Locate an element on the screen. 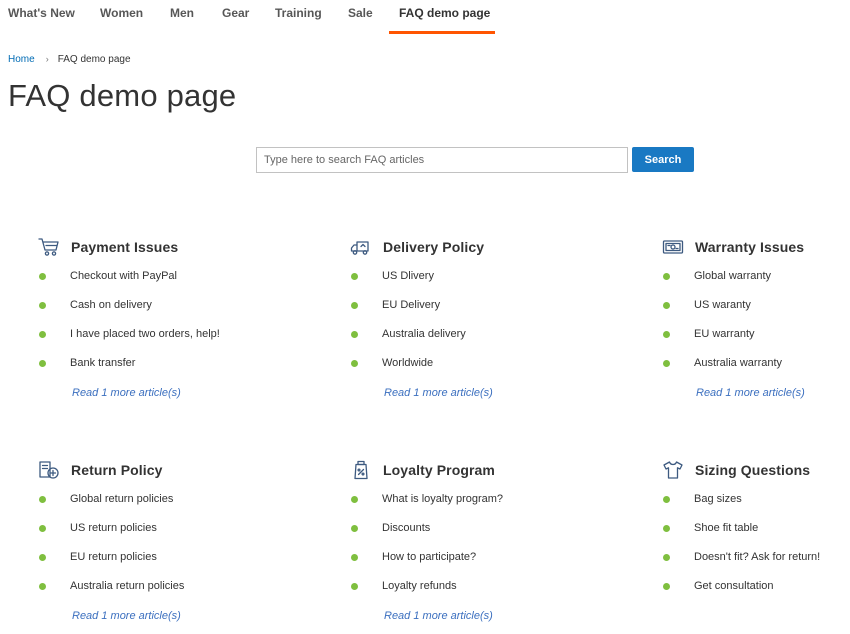  faq-article-link: Global warranty is located at coordinates (756, 284).